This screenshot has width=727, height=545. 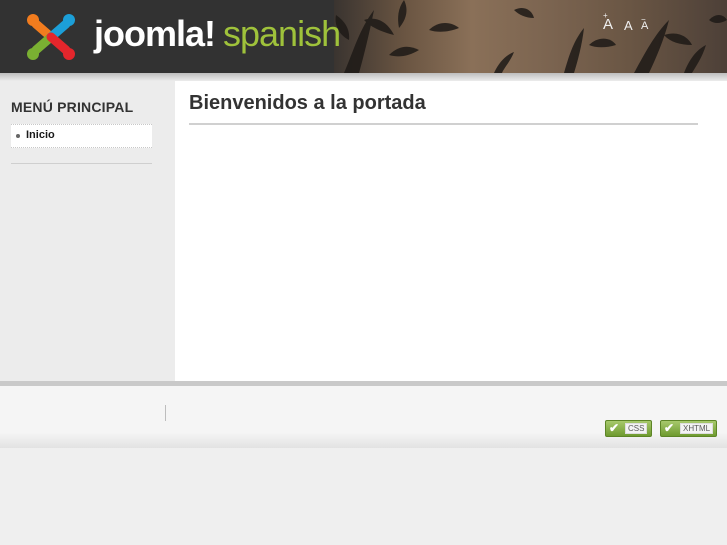 I want to click on badge-label: XHTML, so click(x=697, y=428).